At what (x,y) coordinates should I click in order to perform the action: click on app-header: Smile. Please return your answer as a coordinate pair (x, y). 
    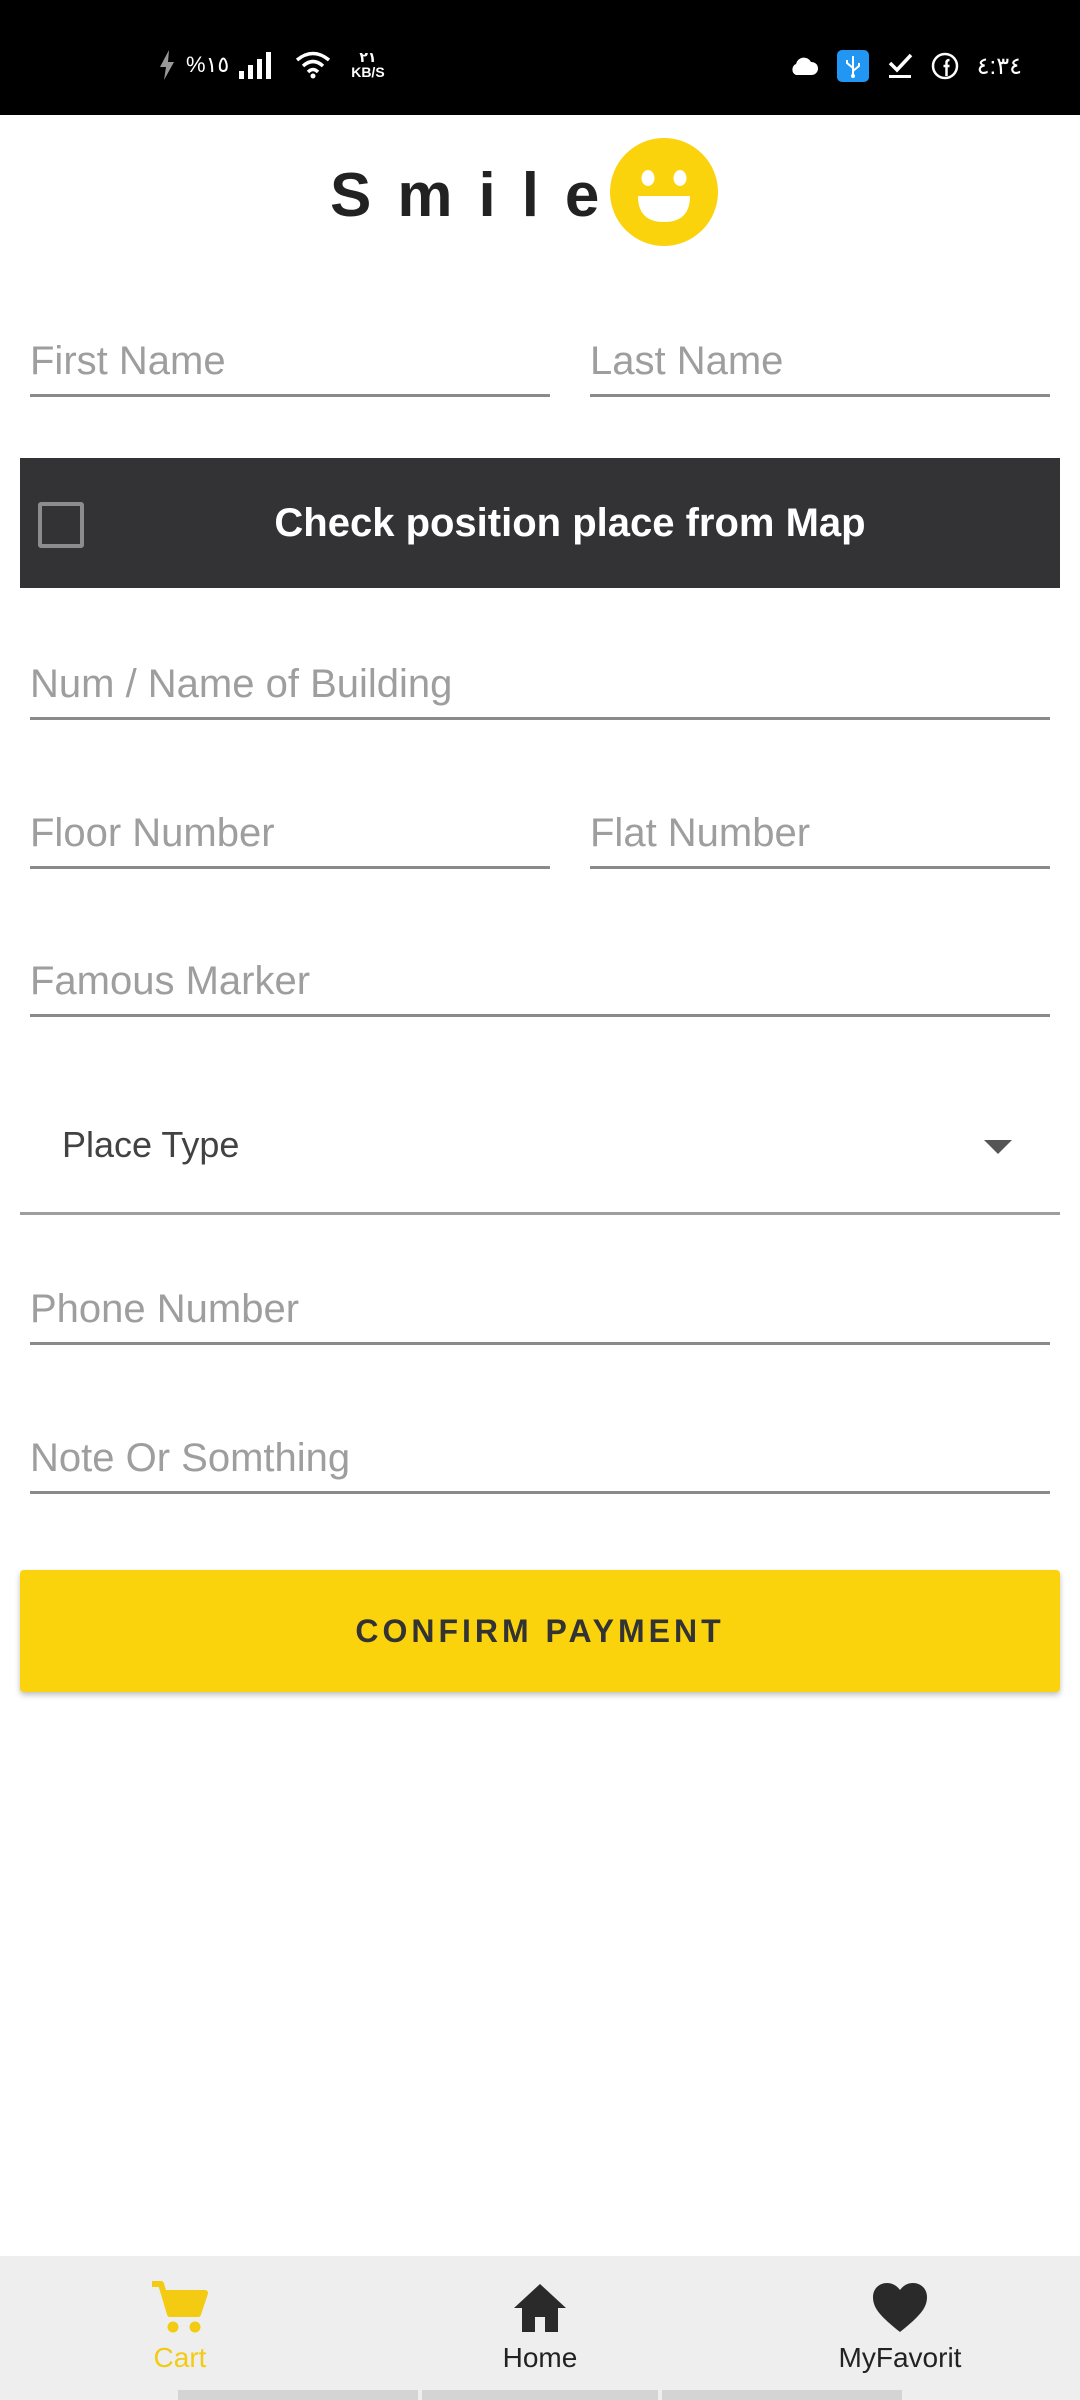
    Looking at the image, I should click on (540, 192).